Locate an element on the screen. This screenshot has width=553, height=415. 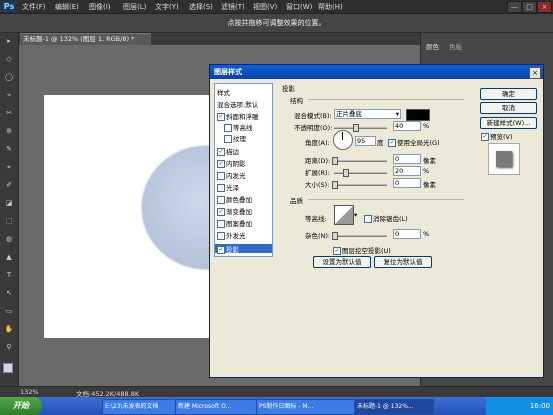
move-tool-icon: ▸ is located at coordinates (9, 41).